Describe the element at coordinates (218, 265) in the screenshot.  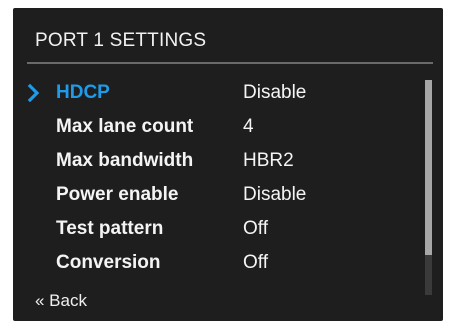
I see `menu-item-conversion: Conversion Off` at that location.